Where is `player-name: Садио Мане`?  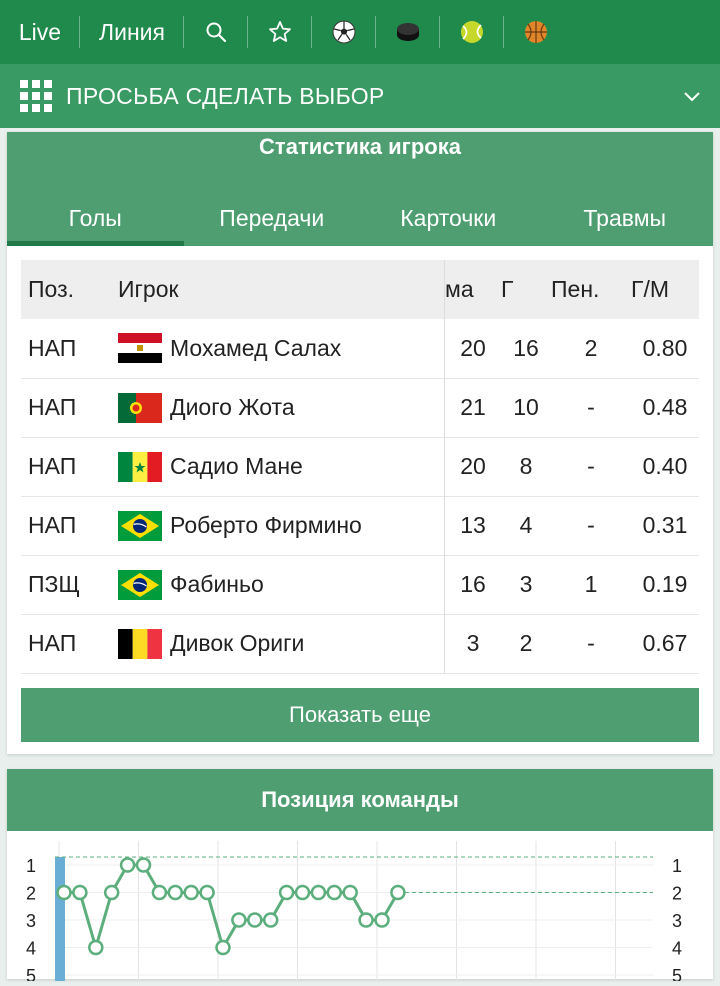 player-name: Садио Мане is located at coordinates (236, 466).